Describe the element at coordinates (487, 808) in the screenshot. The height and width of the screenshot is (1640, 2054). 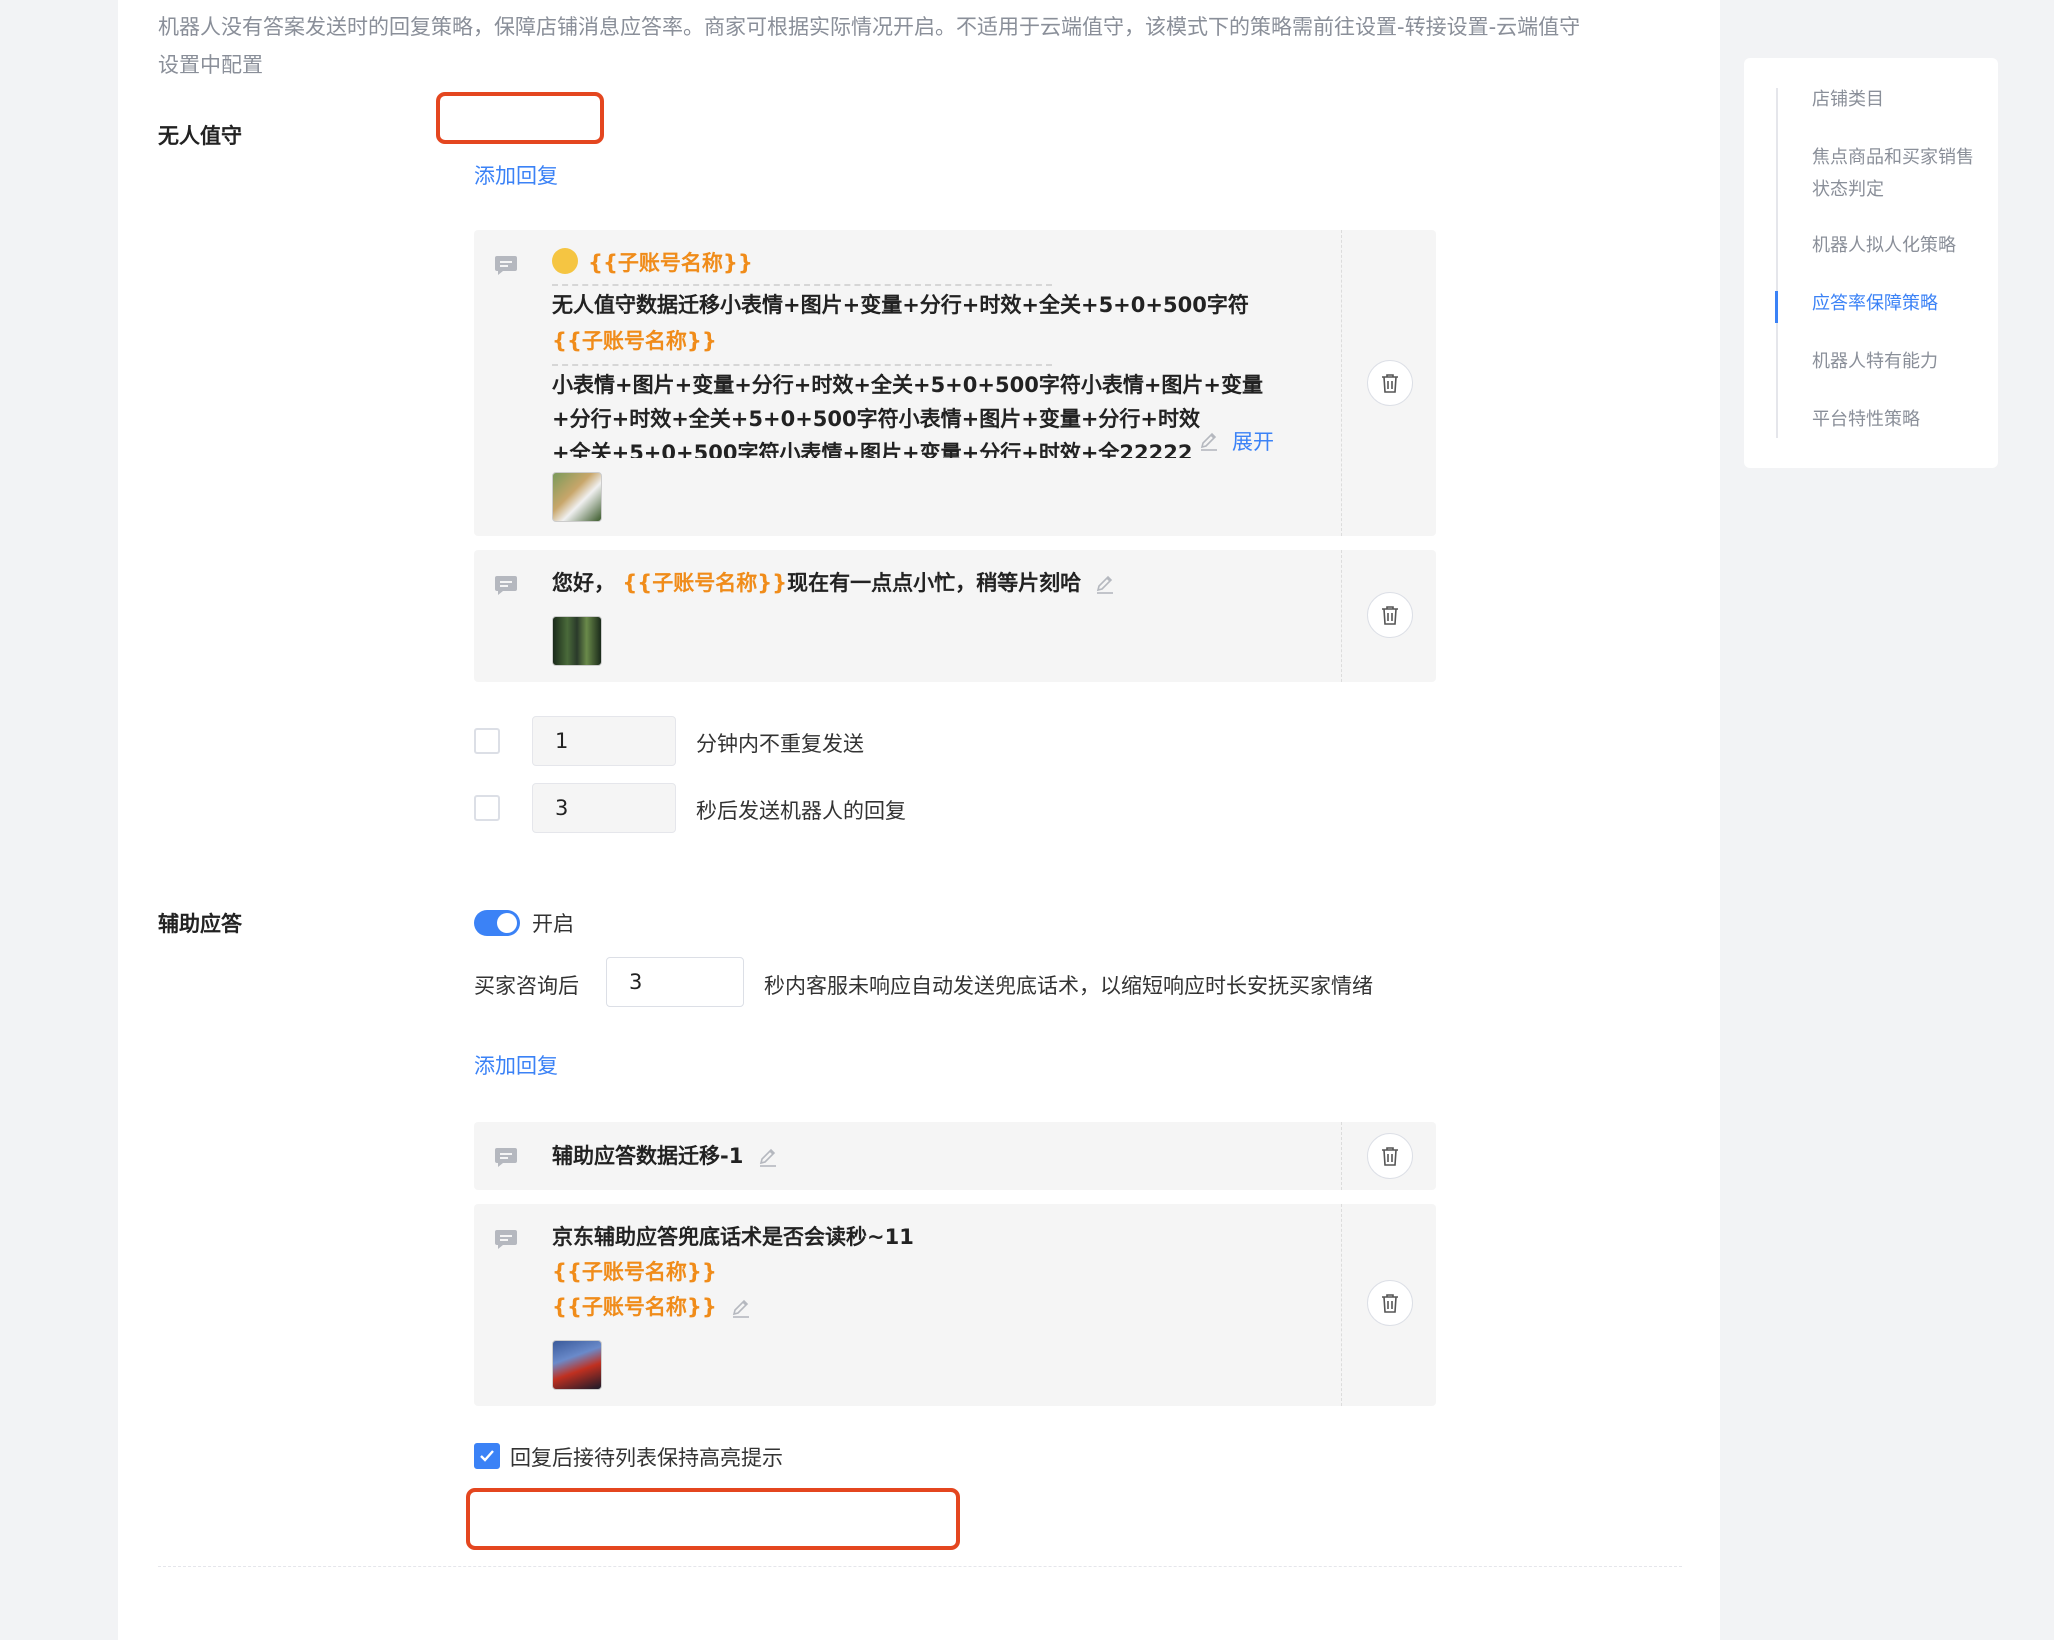
I see `delay-checkbox` at that location.